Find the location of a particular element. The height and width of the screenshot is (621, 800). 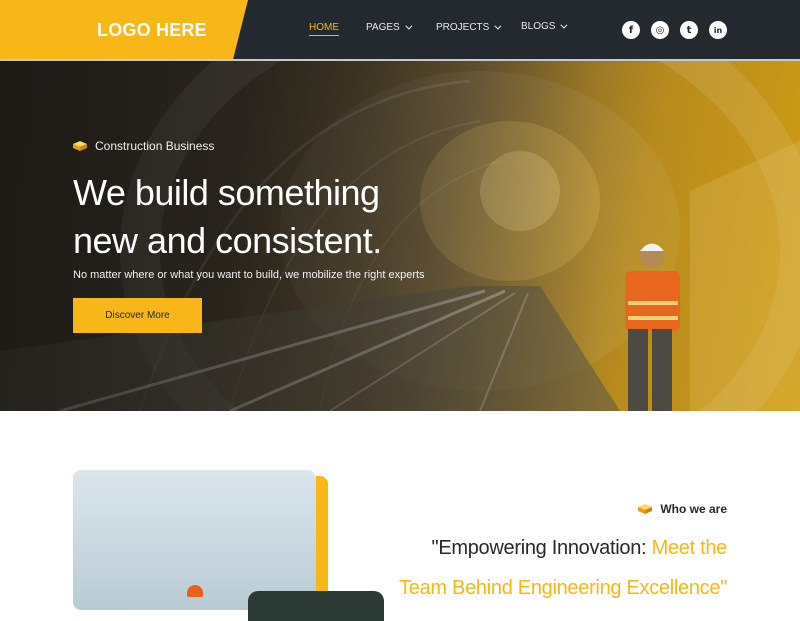

about-tag: Who we are is located at coordinates (682, 509).